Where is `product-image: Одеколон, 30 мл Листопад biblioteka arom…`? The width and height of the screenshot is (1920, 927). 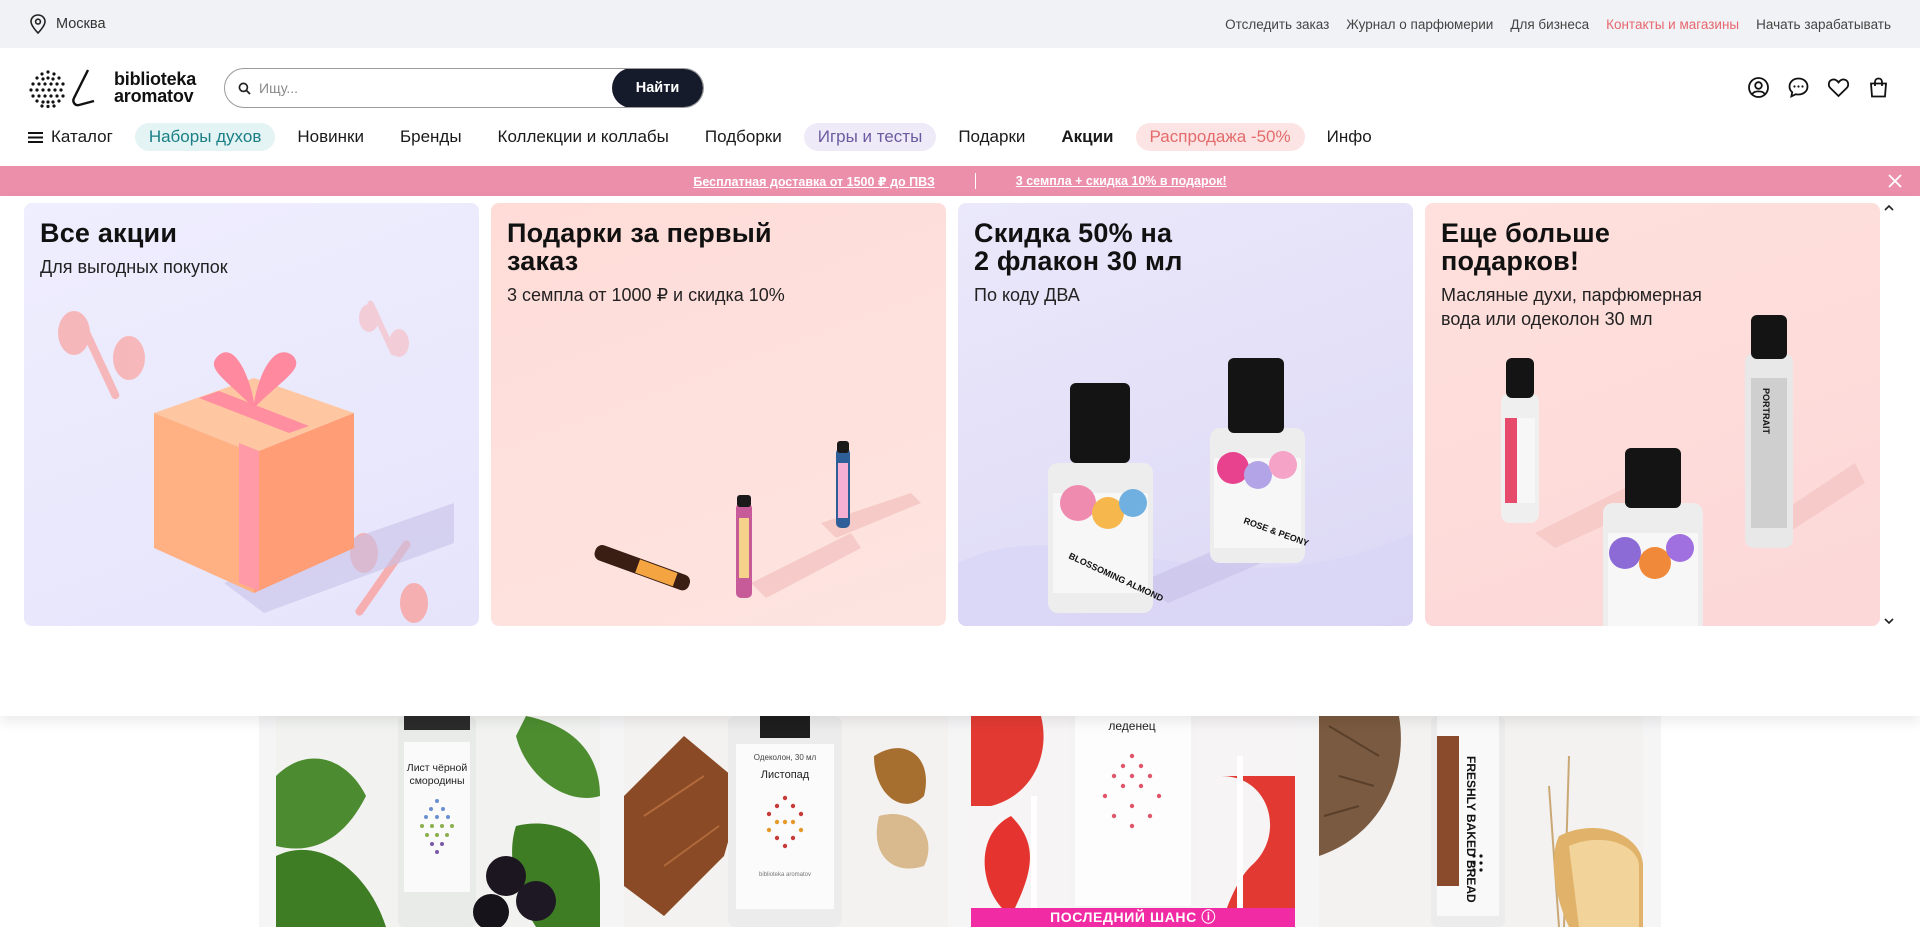
product-image: Одеколон, 30 мл Листопад biblioteka arom… is located at coordinates (776, 821).